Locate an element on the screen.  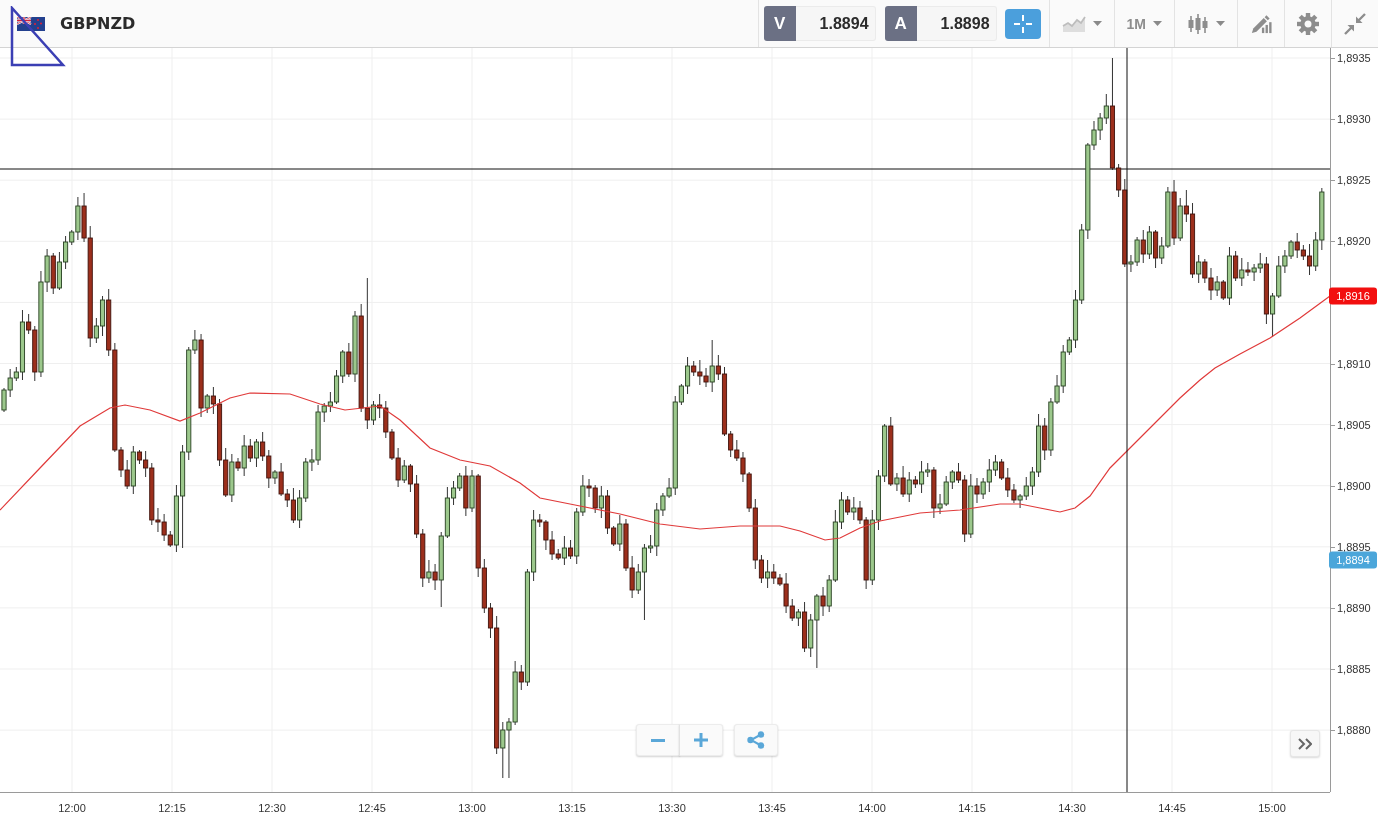
symbol-title: GBPNZD is located at coordinates (98, 23).